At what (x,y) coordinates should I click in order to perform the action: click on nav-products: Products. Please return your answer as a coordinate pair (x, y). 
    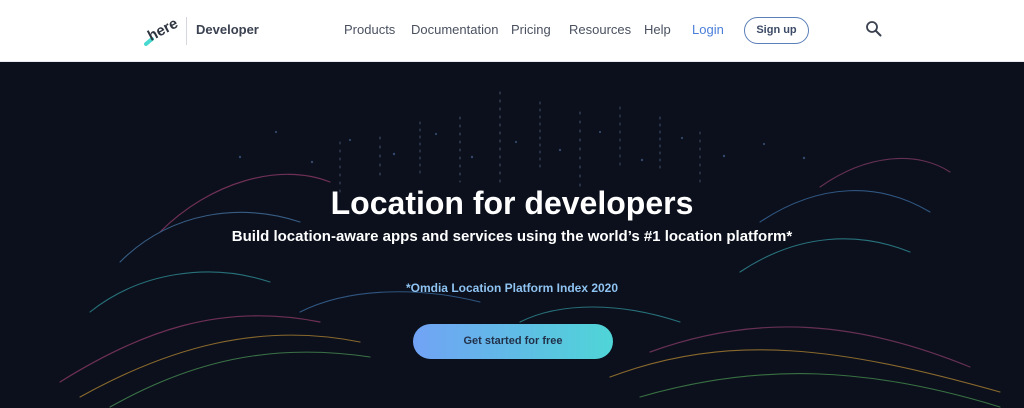
    Looking at the image, I should click on (369, 29).